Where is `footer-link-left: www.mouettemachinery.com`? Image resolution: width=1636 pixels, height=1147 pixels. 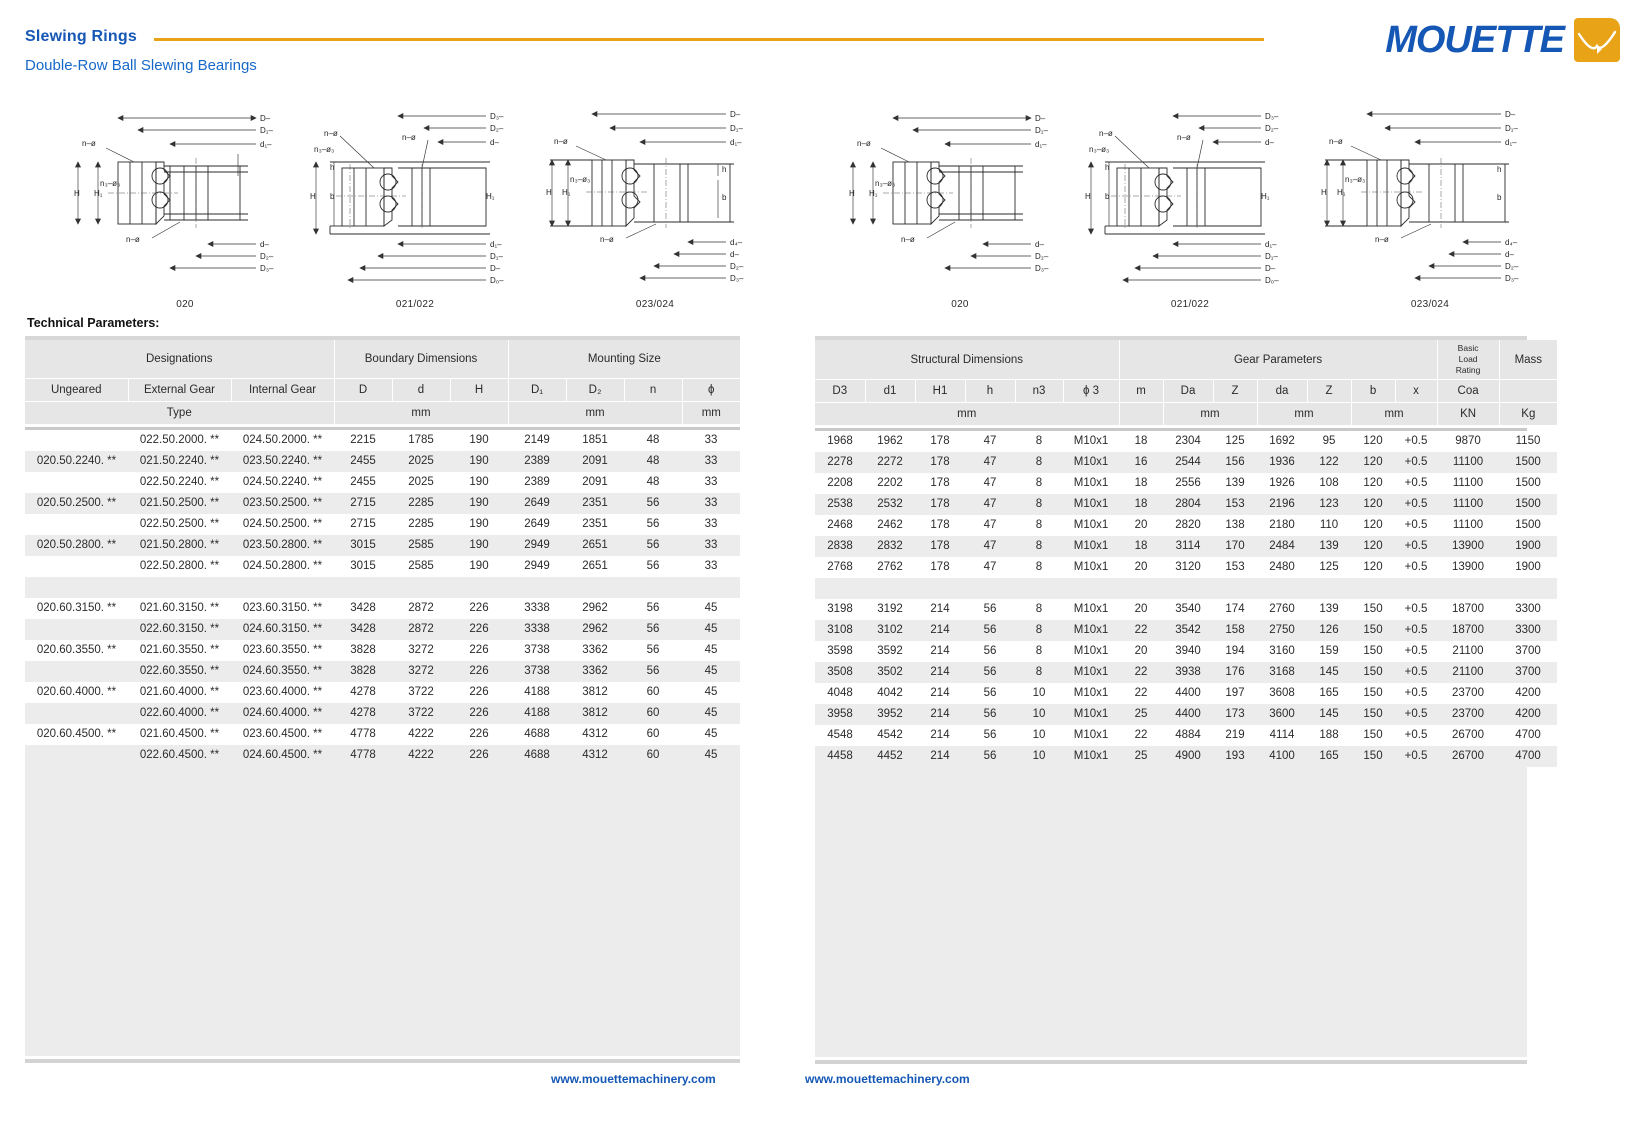
footer-link-left: www.mouettemachinery.com is located at coordinates (633, 1079).